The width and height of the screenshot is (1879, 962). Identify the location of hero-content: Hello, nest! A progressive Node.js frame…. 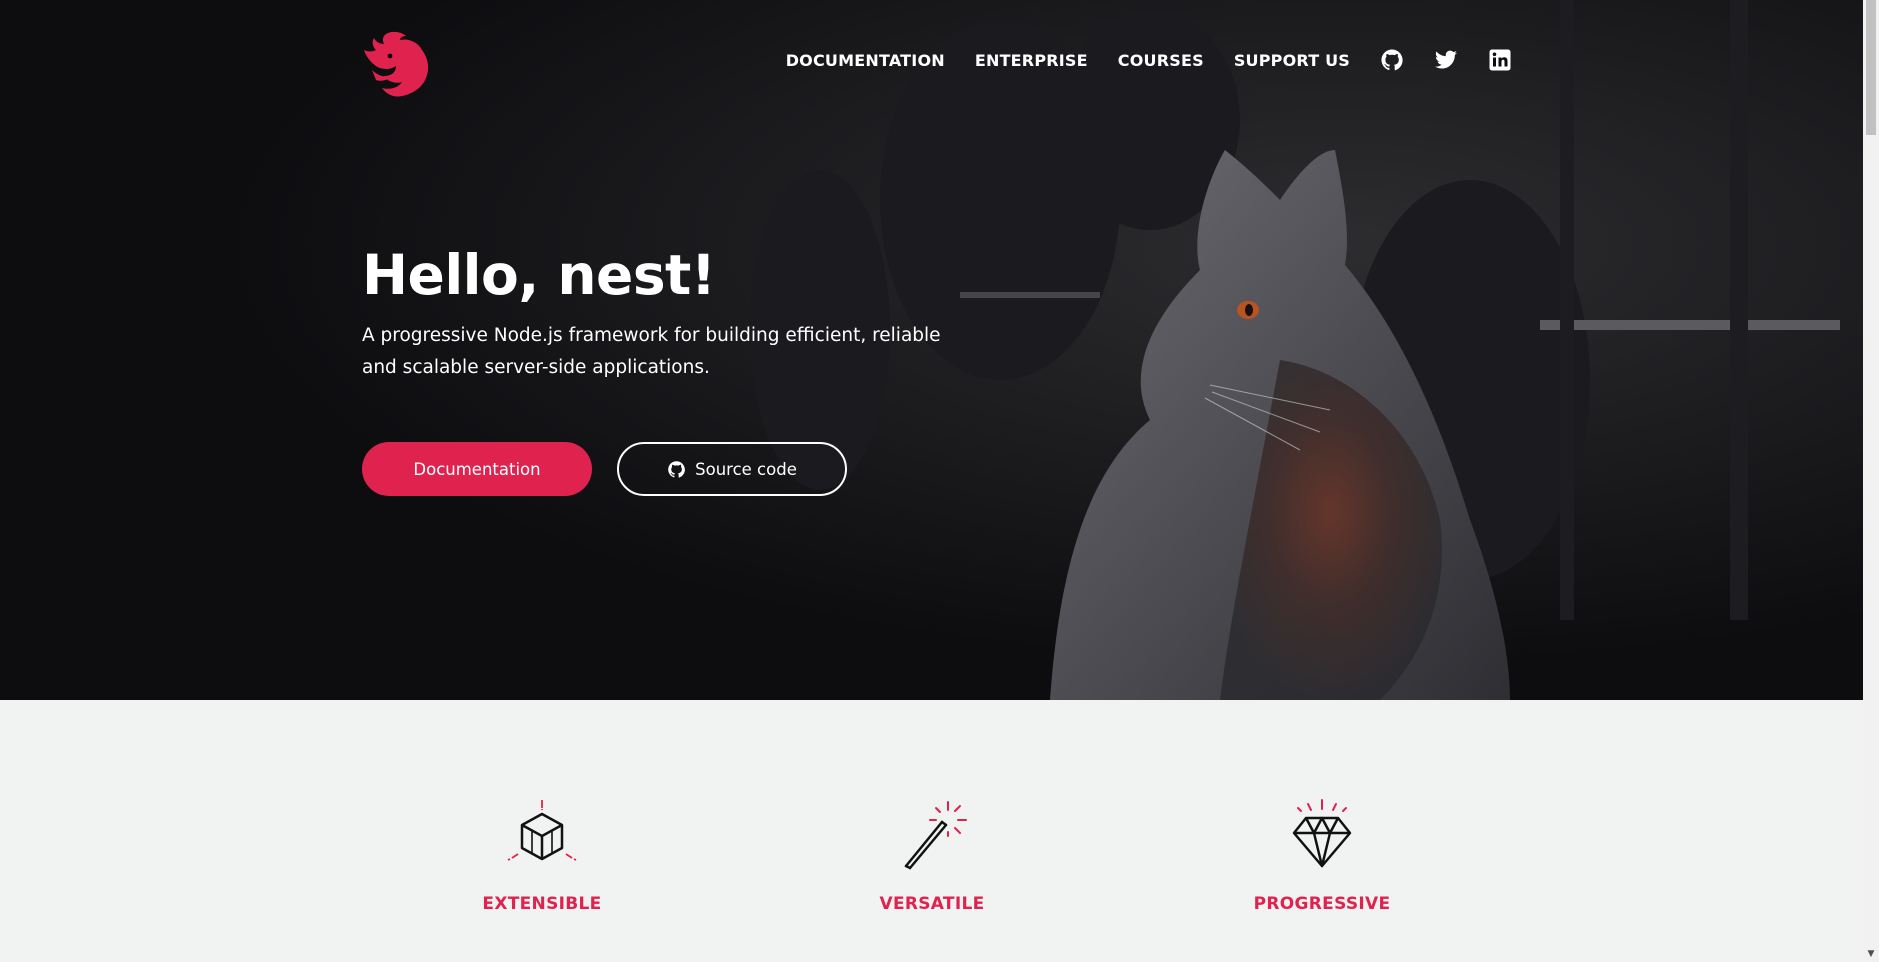
(672, 312).